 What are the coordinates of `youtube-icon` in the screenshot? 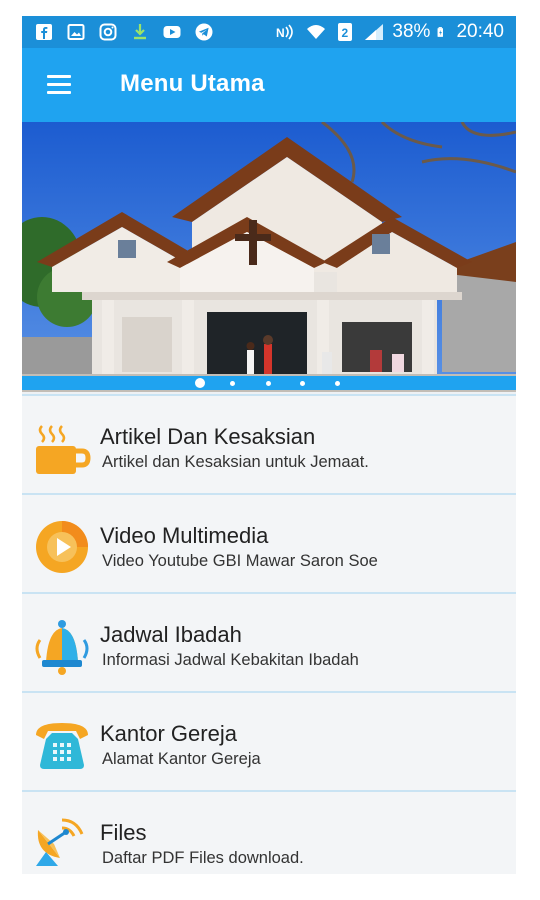 It's located at (172, 32).